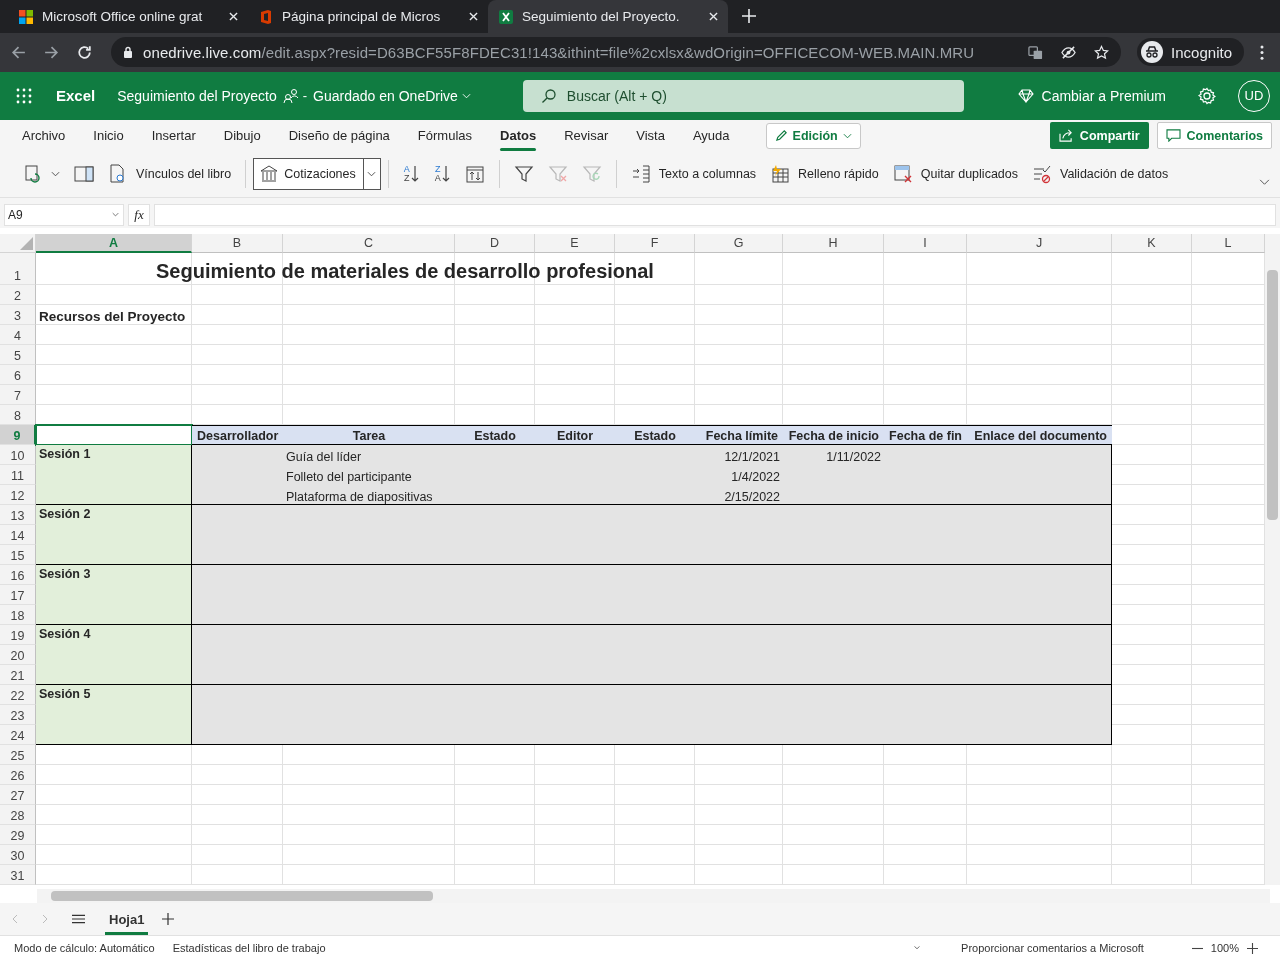 The image size is (1280, 960). I want to click on row-header: 2, so click(18, 295).